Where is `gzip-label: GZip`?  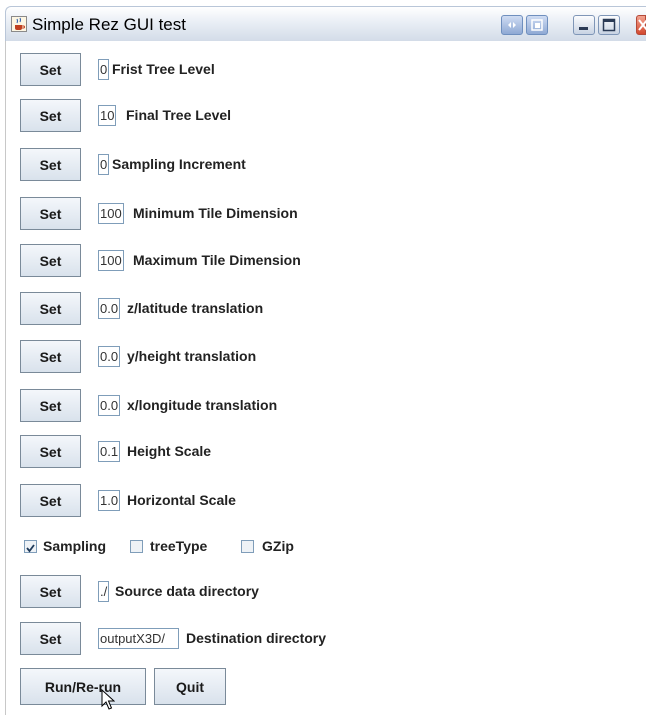 gzip-label: GZip is located at coordinates (278, 546).